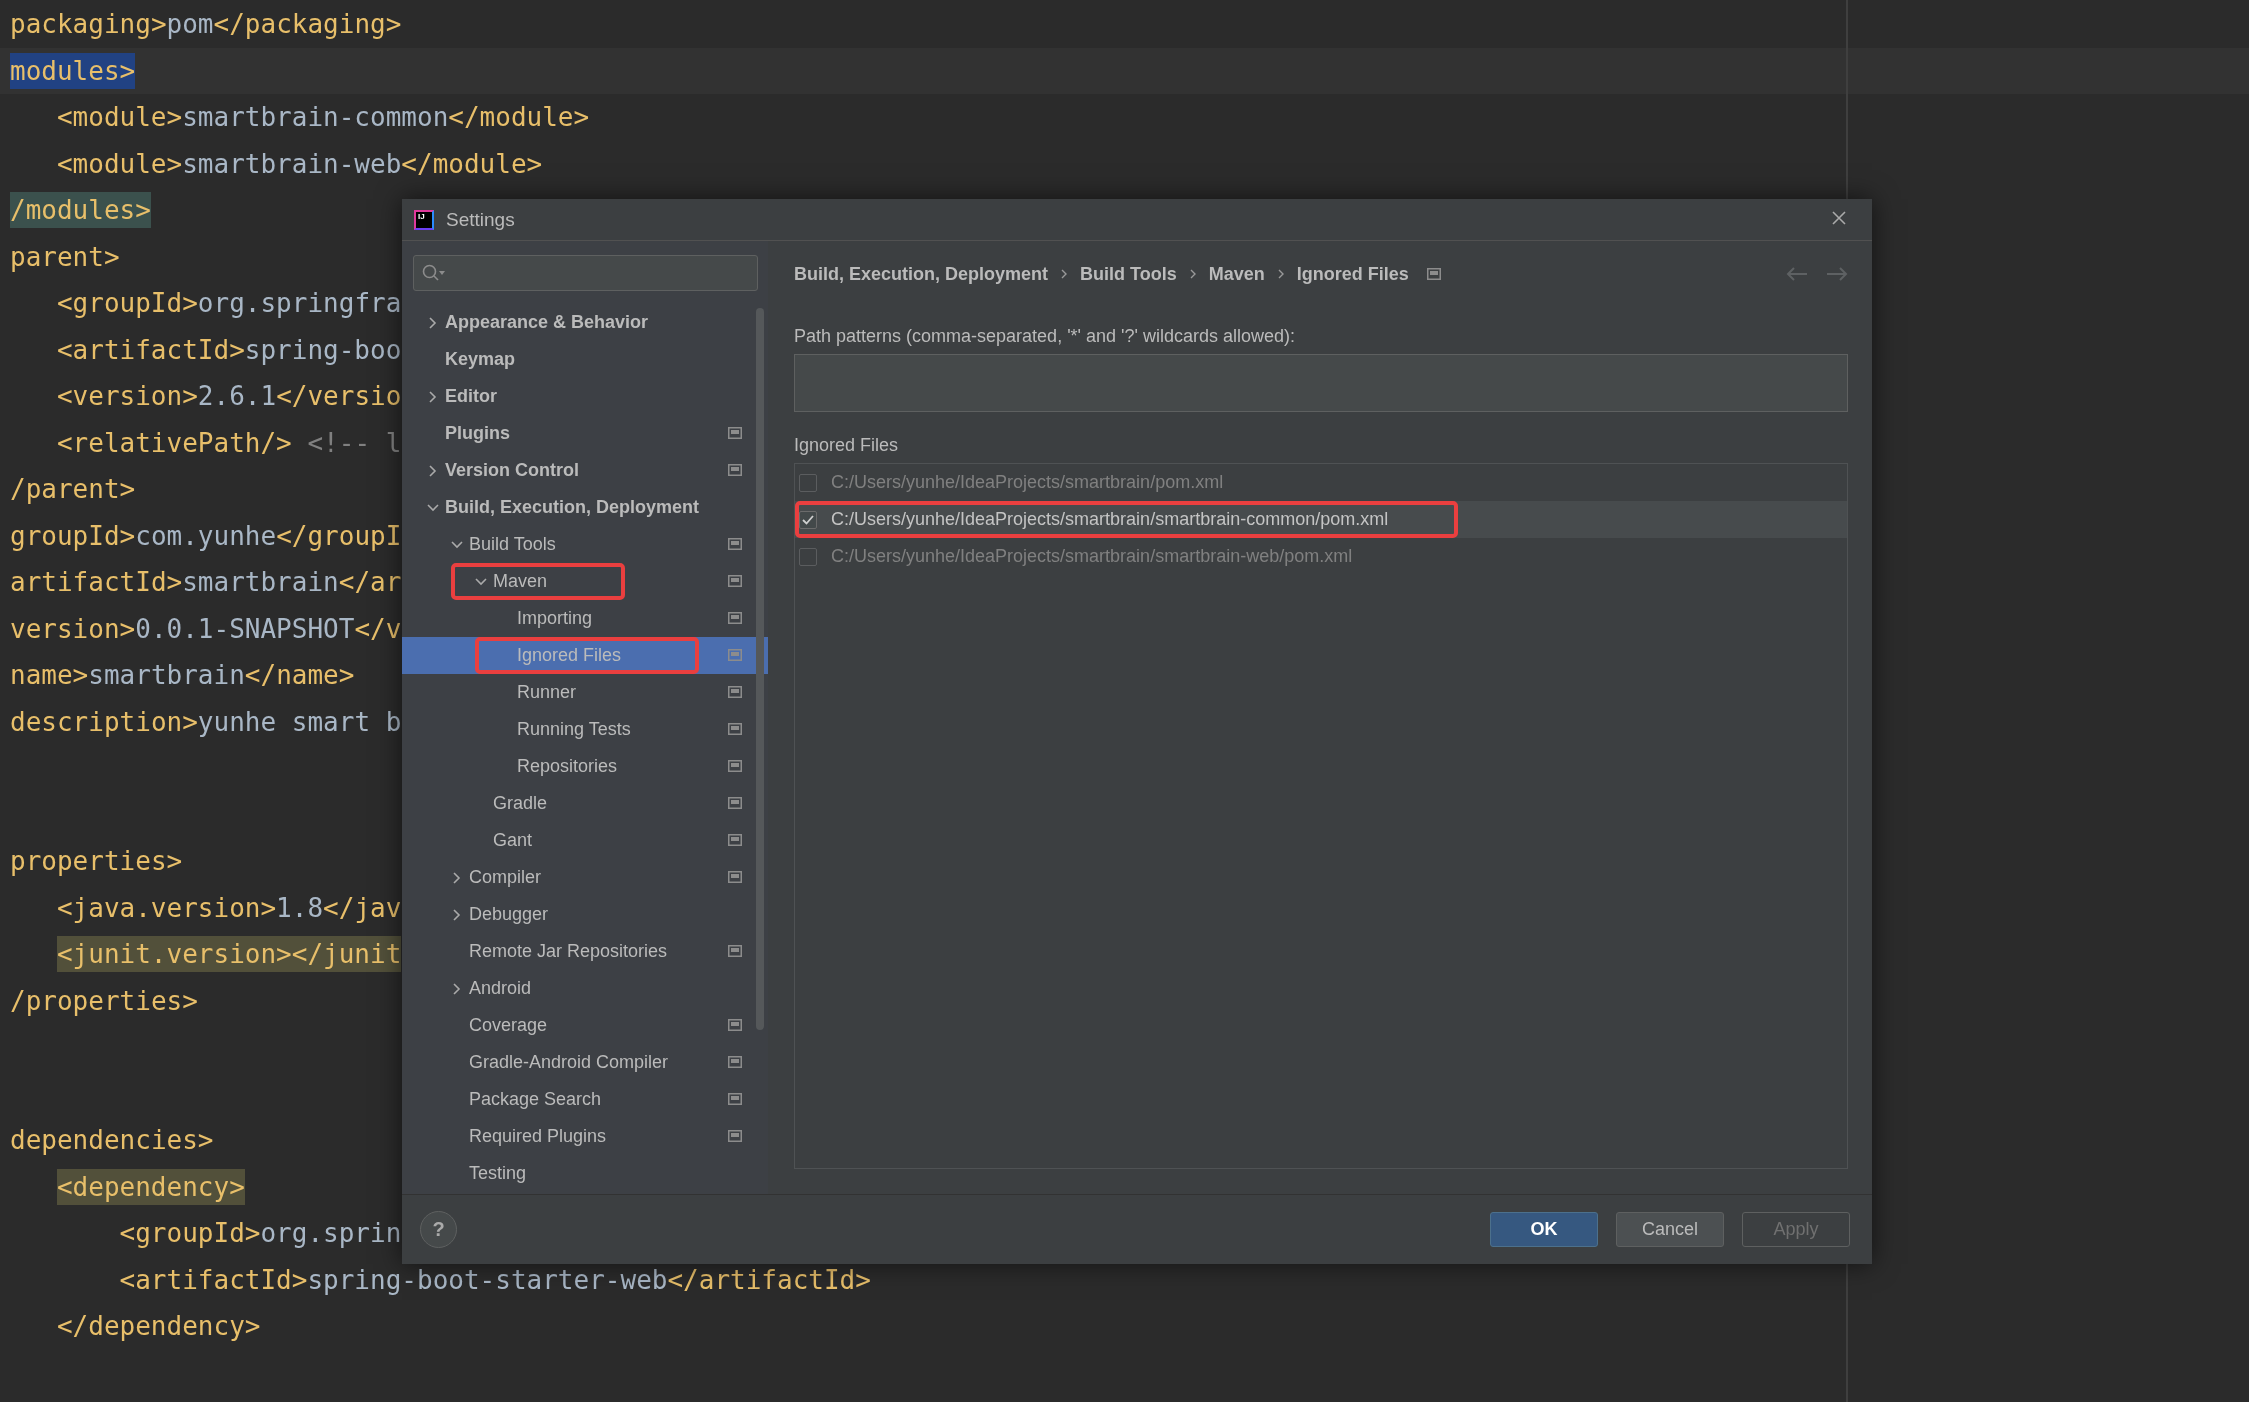  What do you see at coordinates (585, 803) in the screenshot?
I see `tree-item: Gradle` at bounding box center [585, 803].